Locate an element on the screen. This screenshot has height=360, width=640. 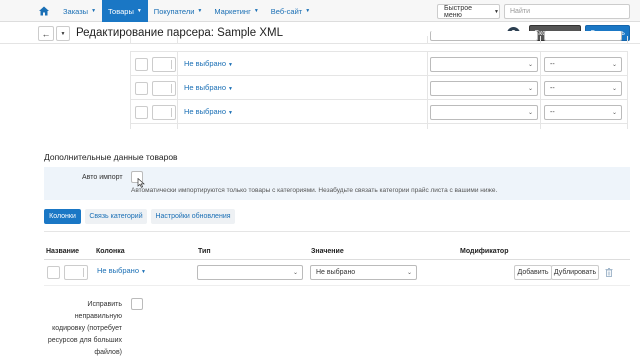
nav-item-label: Товары is located at coordinates (121, 11).